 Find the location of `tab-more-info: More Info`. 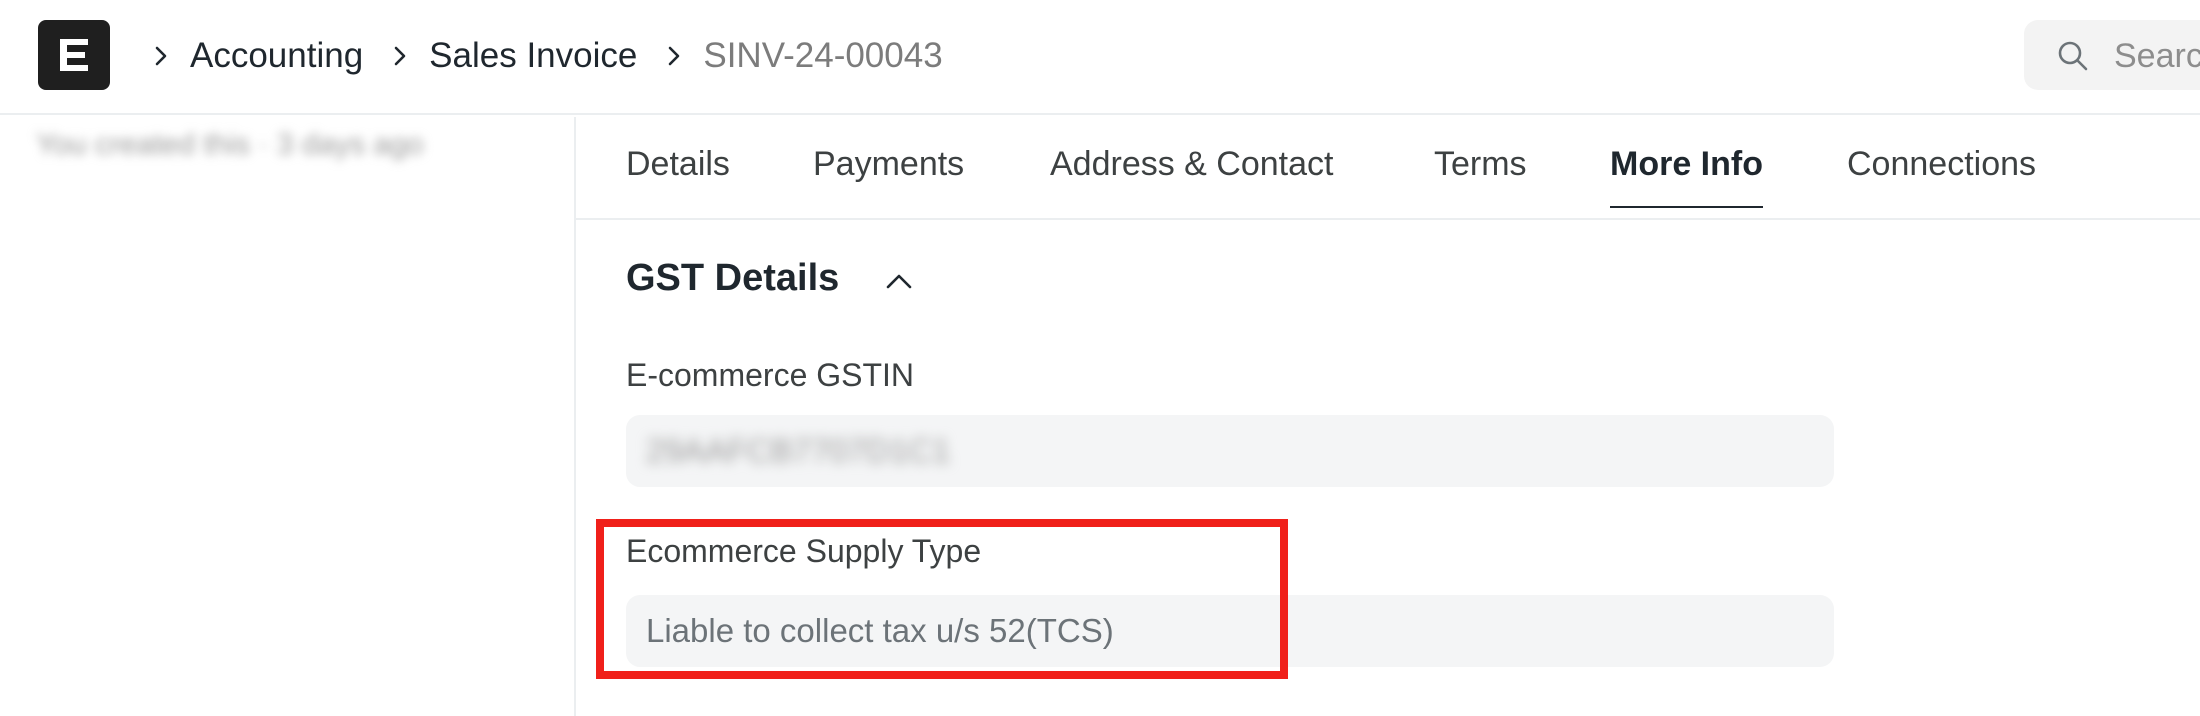

tab-more-info: More Info is located at coordinates (1686, 176).